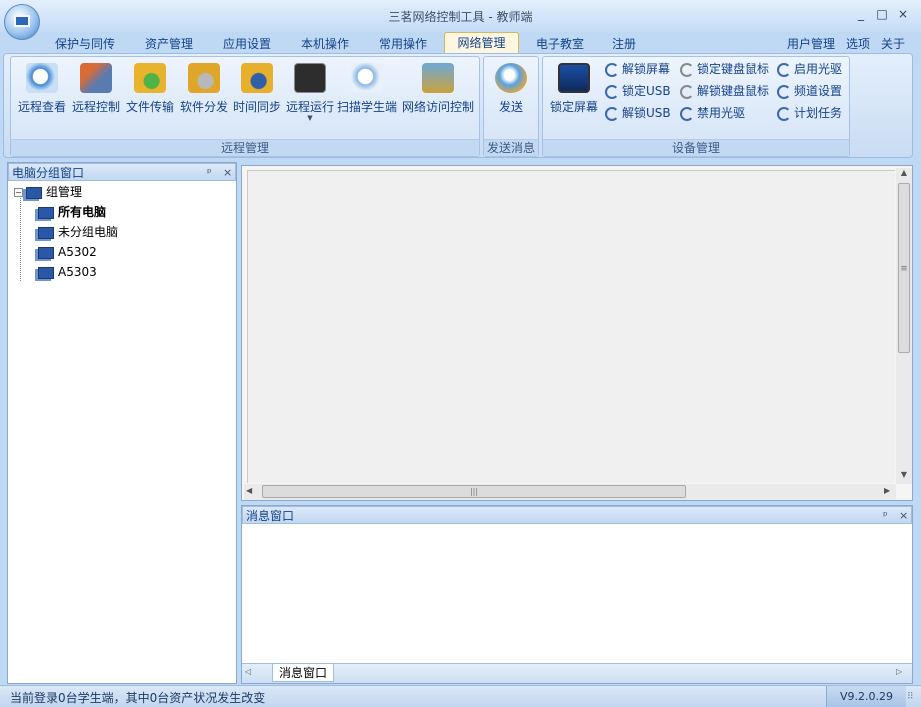 This screenshot has height=707, width=921. I want to click on group-send-message: 发送 发送消息, so click(511, 106).